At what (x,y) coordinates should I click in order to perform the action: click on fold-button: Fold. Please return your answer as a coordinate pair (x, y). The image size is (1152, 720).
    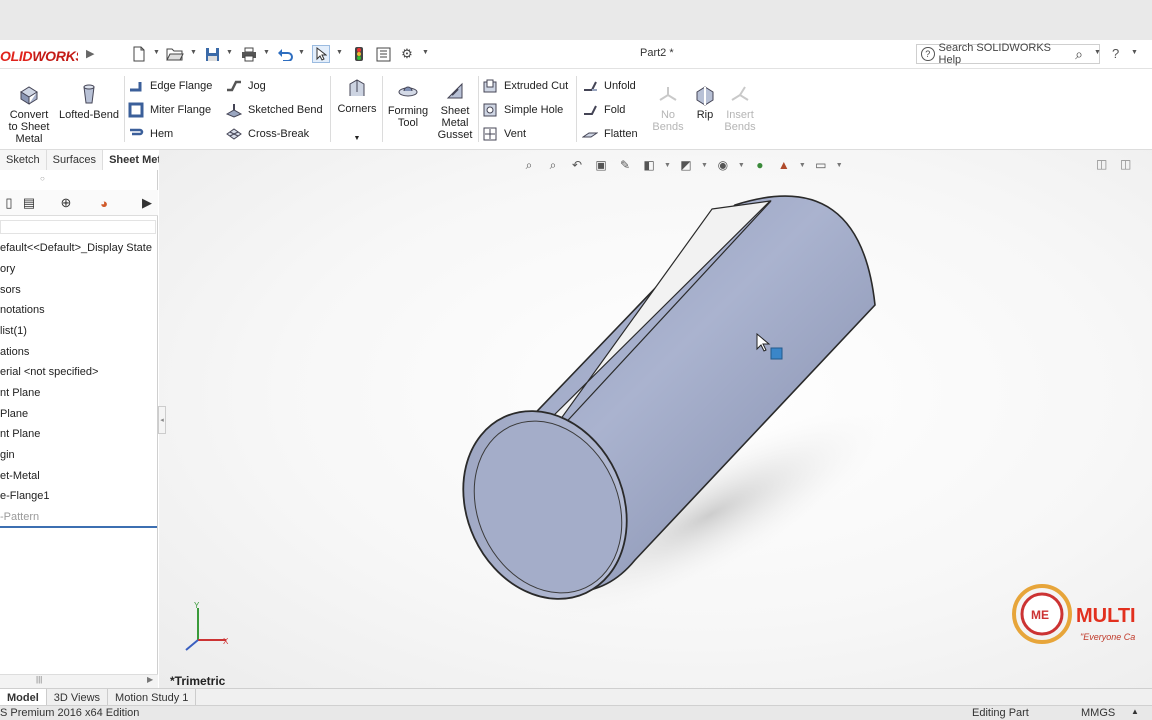
    Looking at the image, I should click on (603, 110).